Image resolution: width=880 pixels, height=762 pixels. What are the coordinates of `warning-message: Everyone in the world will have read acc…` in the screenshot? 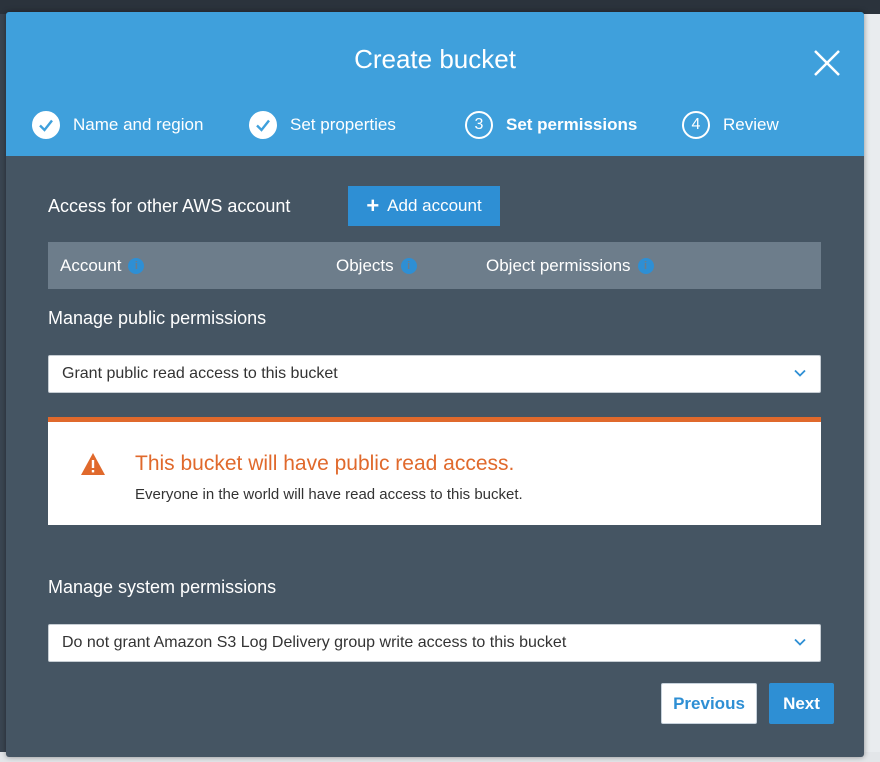 It's located at (329, 494).